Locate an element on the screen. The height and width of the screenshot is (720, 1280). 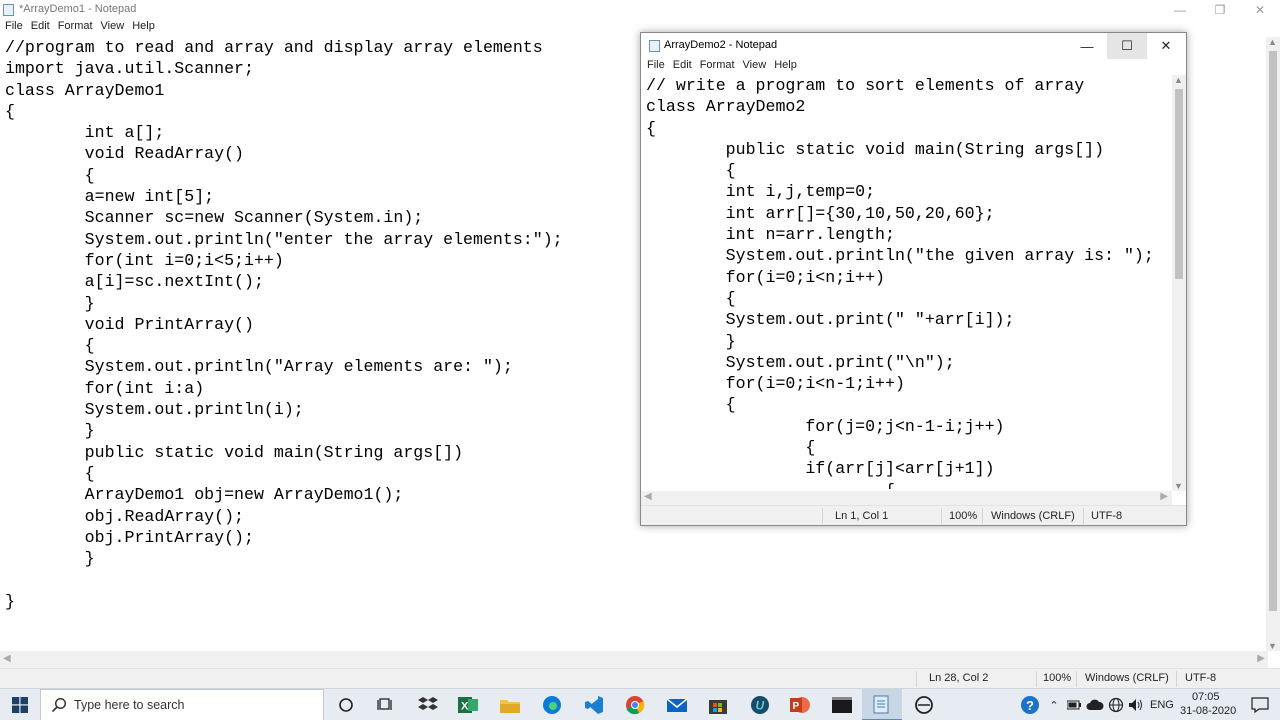
eclipse-icon is located at coordinates (924, 705).